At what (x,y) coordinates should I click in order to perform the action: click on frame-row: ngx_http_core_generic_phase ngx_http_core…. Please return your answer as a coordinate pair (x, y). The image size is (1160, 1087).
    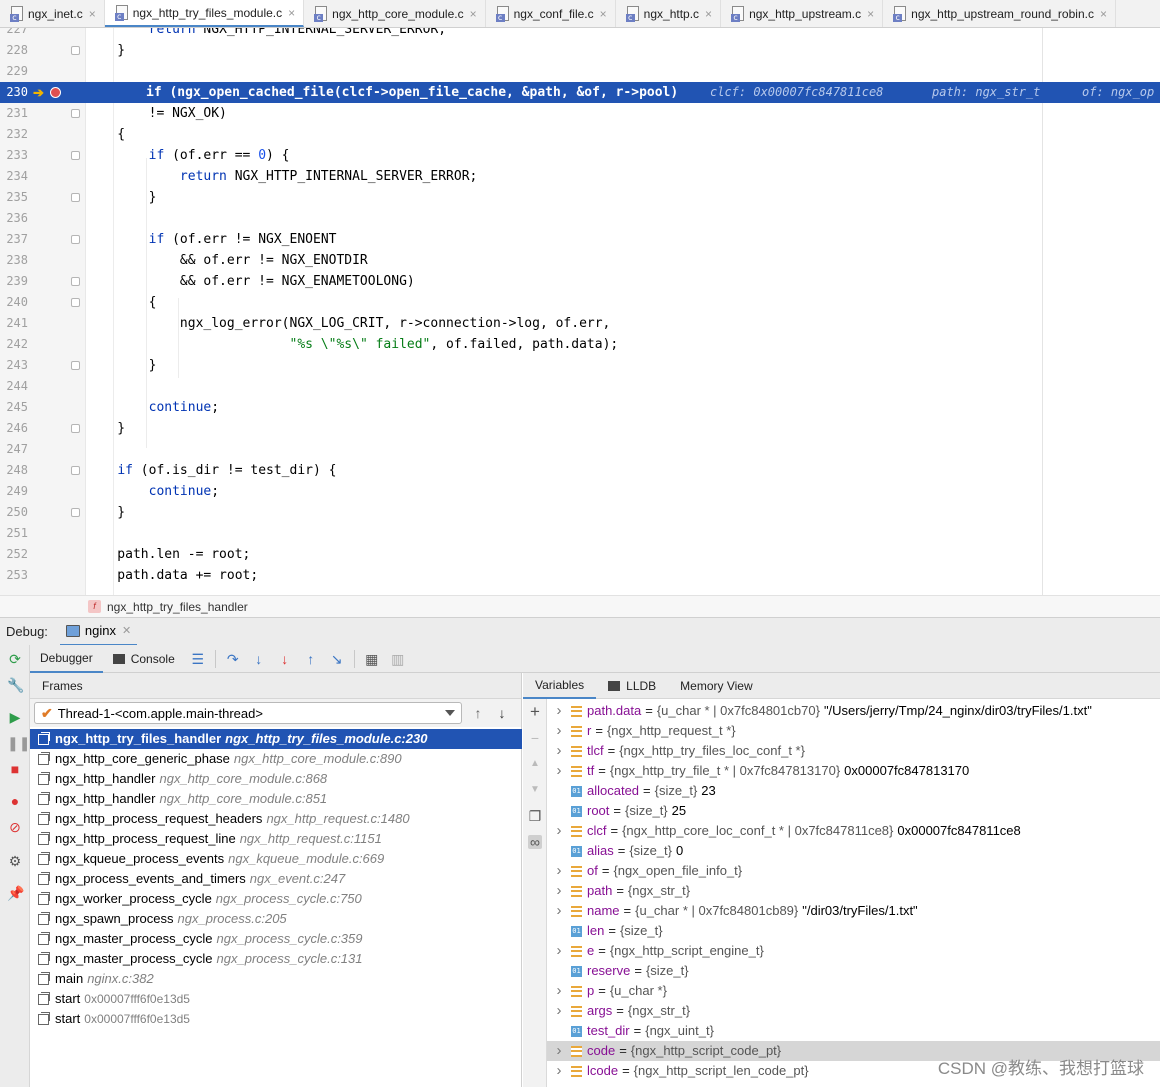
    Looking at the image, I should click on (276, 759).